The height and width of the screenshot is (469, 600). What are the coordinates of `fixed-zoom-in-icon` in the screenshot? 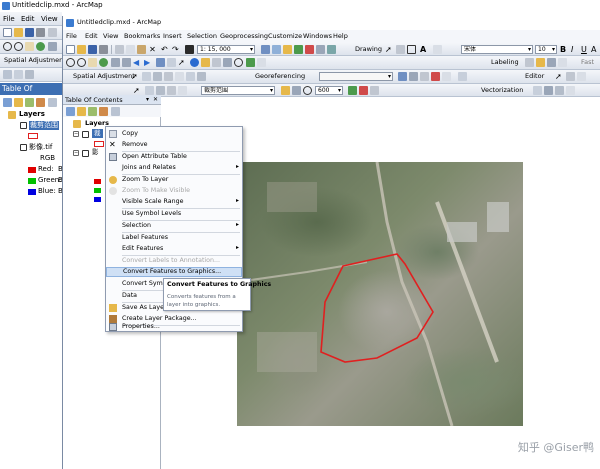 It's located at (115, 62).